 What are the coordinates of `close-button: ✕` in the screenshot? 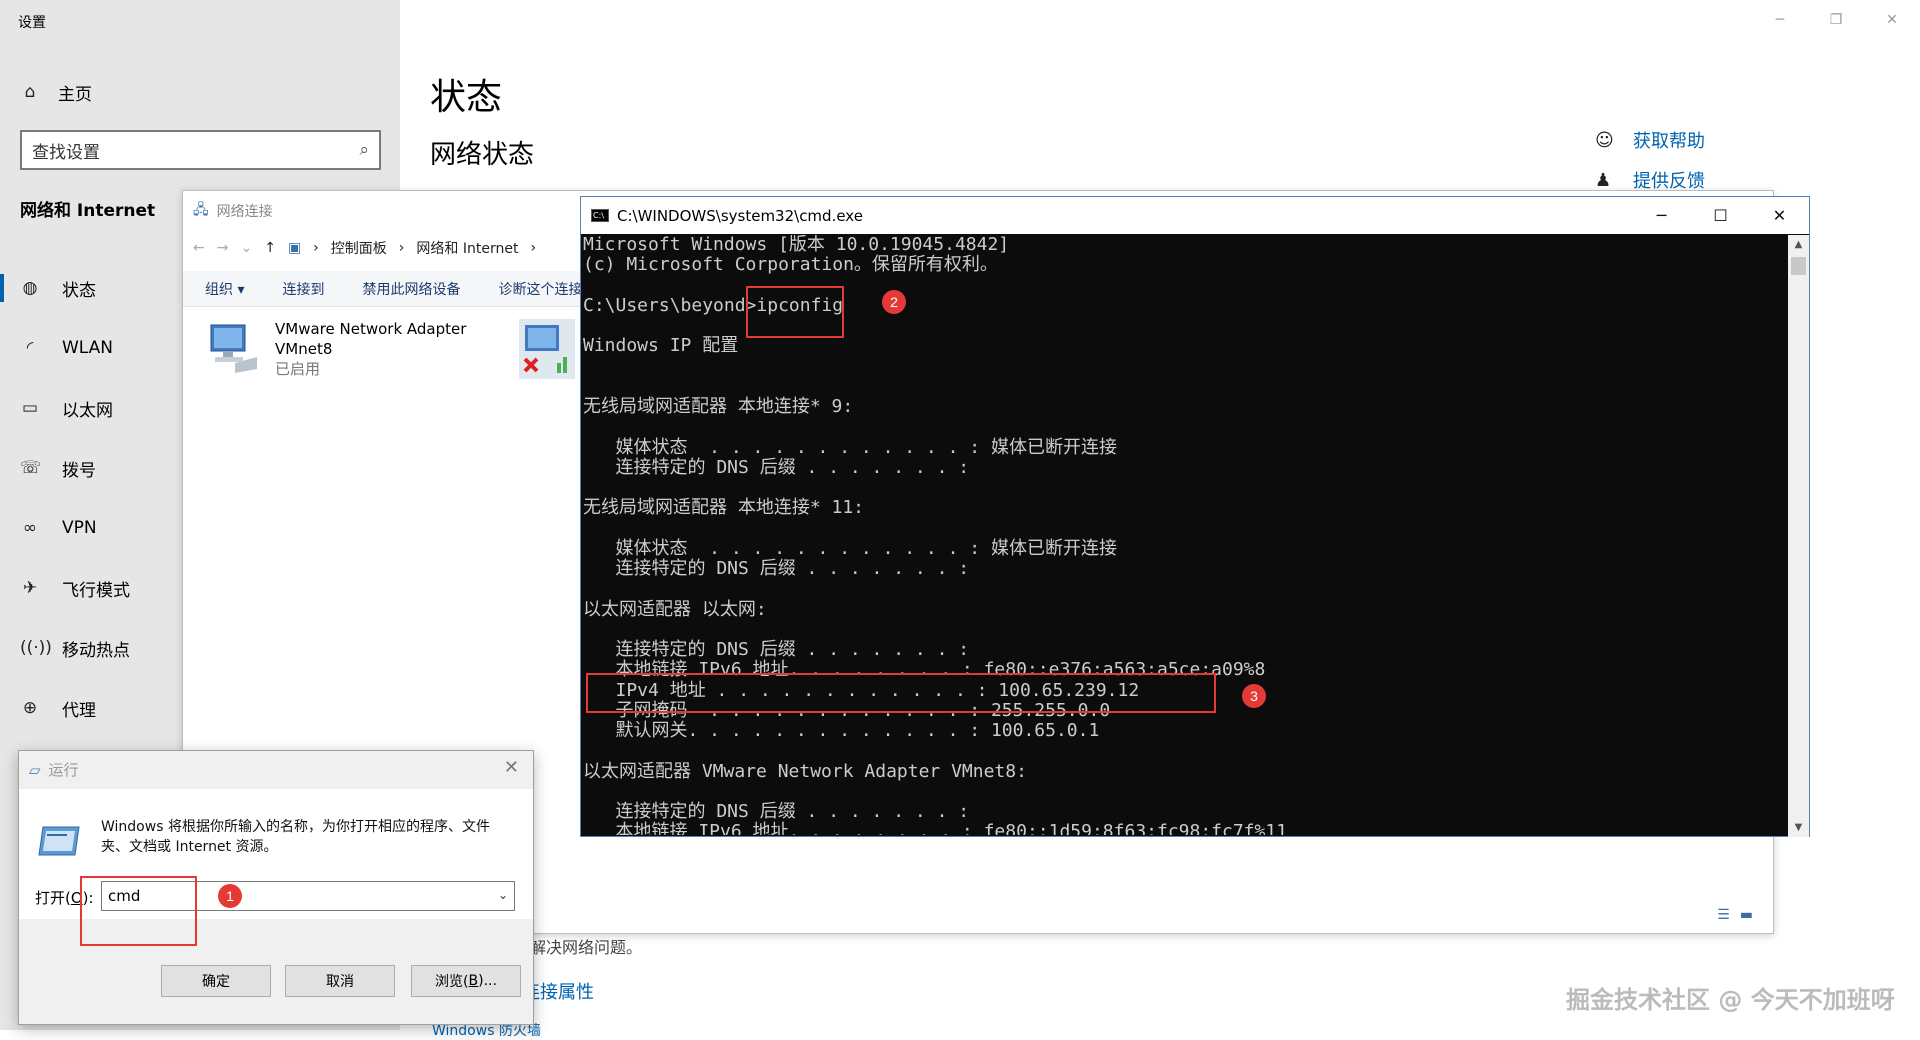 It's located at (1892, 20).